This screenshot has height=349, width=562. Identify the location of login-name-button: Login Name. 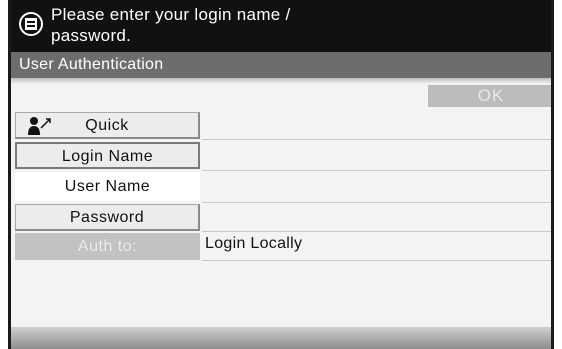
(107, 155).